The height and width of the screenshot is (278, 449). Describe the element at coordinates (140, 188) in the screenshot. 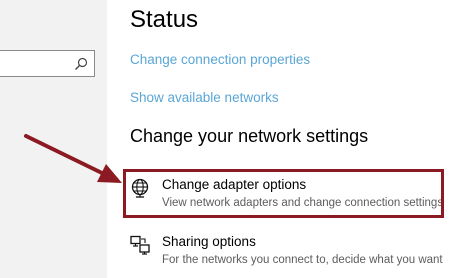

I see `globe-network-icon` at that location.